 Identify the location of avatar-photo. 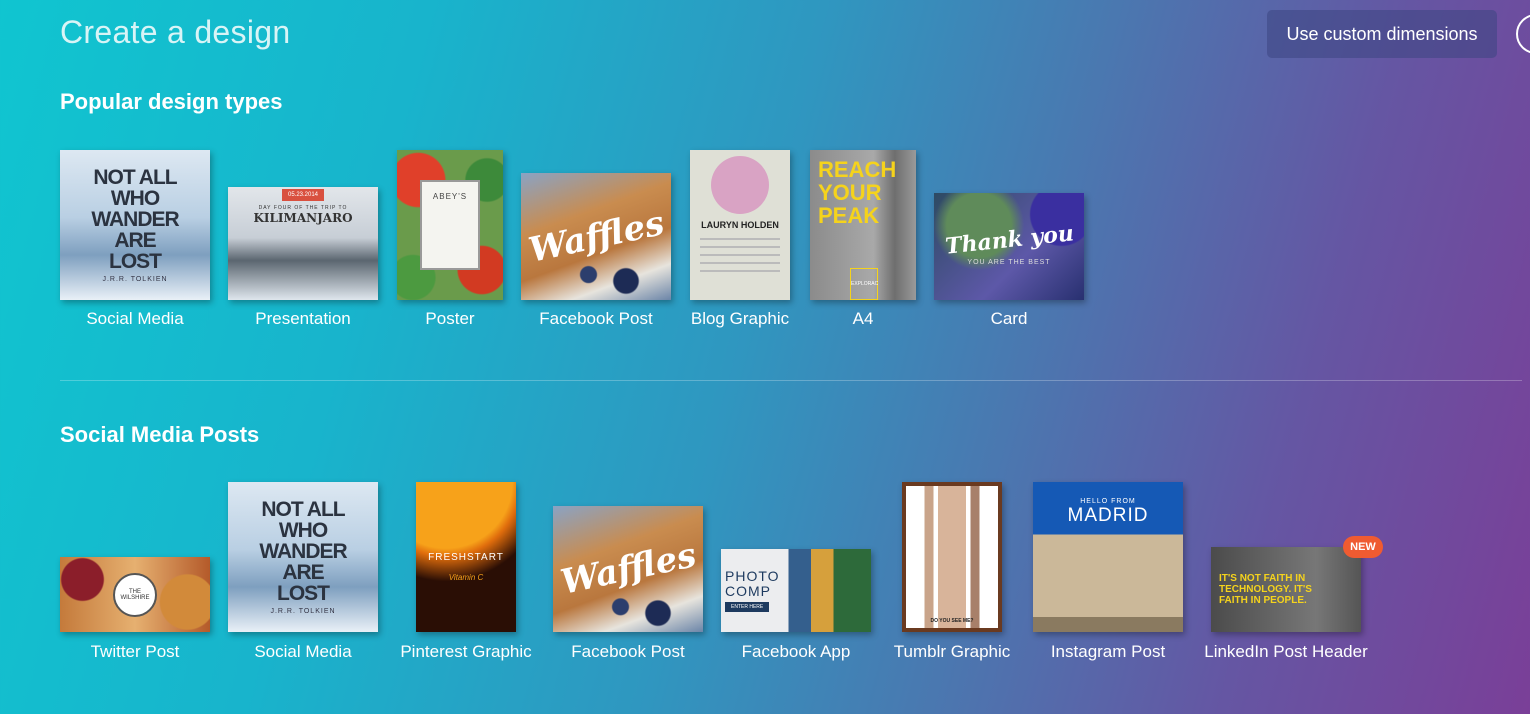
(740, 185).